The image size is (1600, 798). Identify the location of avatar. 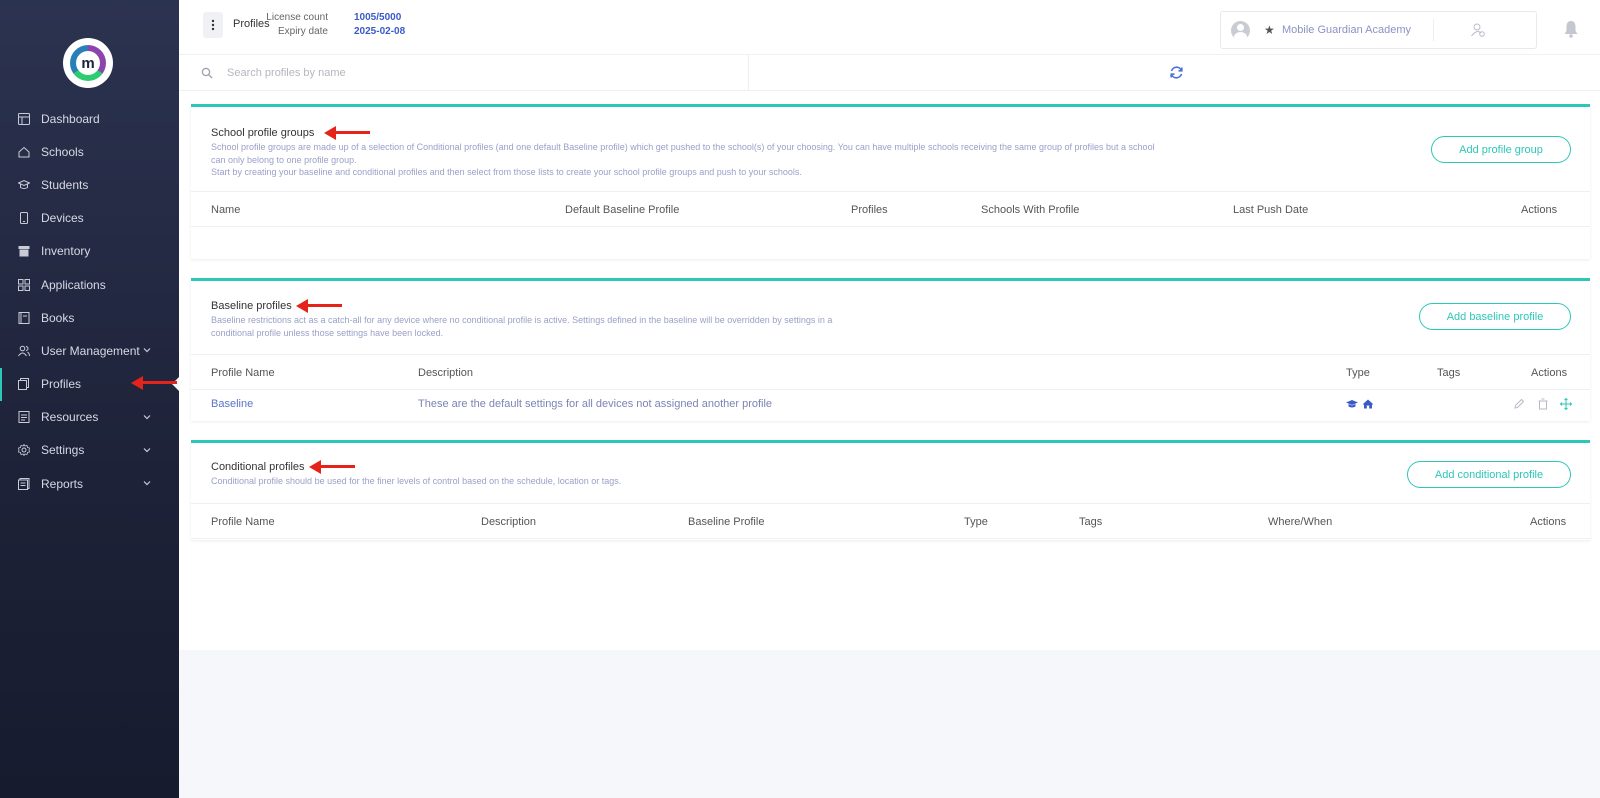
(1240, 30).